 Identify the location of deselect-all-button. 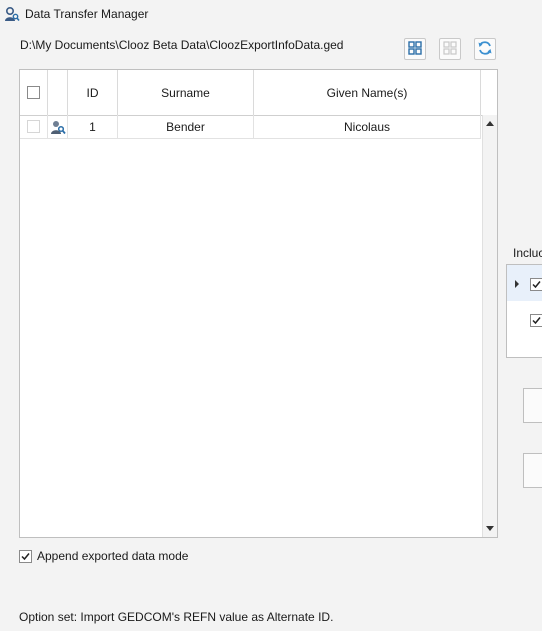
(450, 49).